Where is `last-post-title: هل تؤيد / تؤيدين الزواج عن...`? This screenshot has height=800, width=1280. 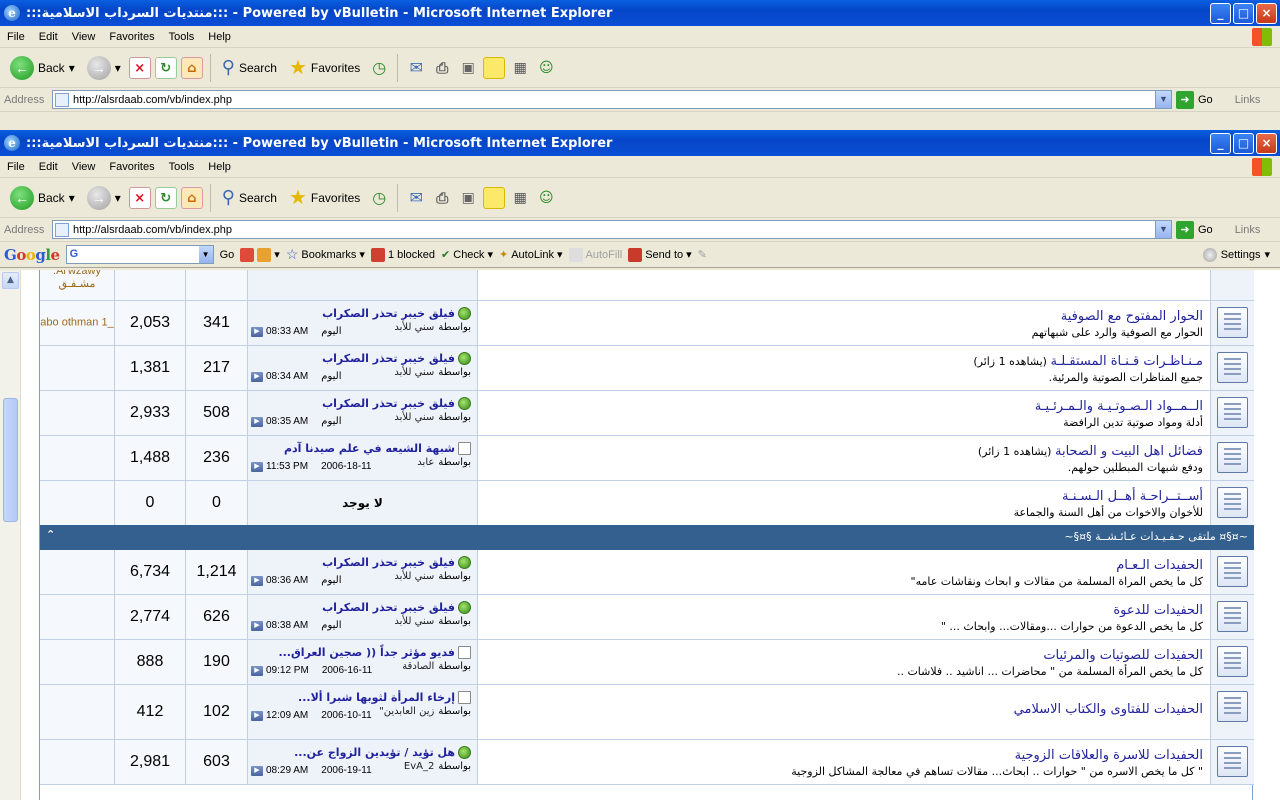
last-post-title: هل تؤيد / تؤيدين الزواج عن... is located at coordinates (374, 752).